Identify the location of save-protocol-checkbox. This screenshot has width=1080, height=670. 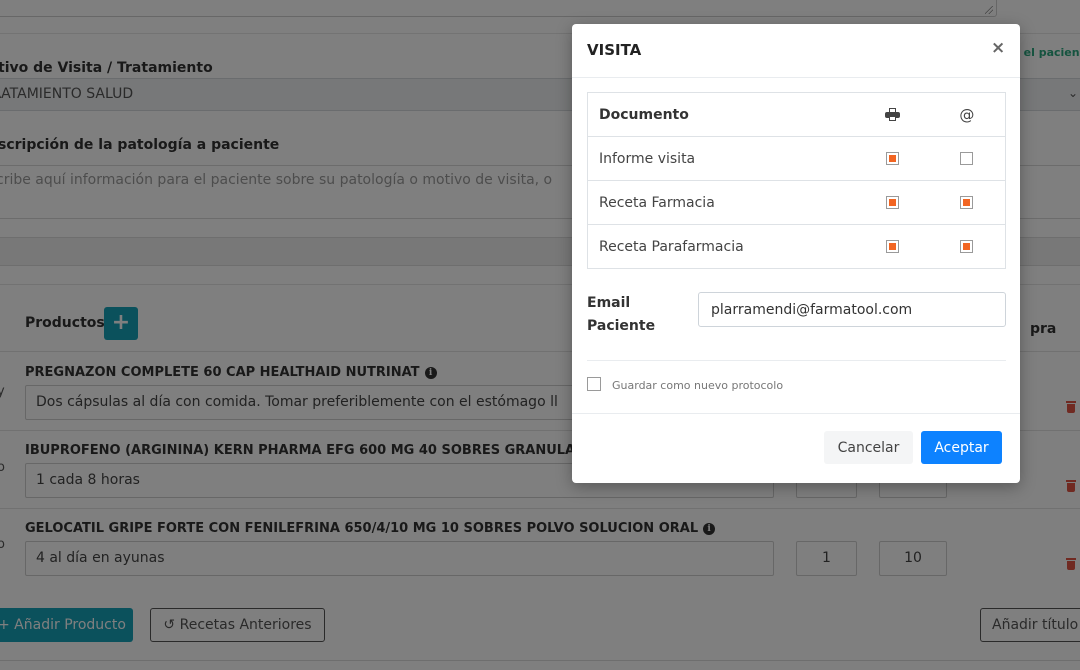
(594, 384).